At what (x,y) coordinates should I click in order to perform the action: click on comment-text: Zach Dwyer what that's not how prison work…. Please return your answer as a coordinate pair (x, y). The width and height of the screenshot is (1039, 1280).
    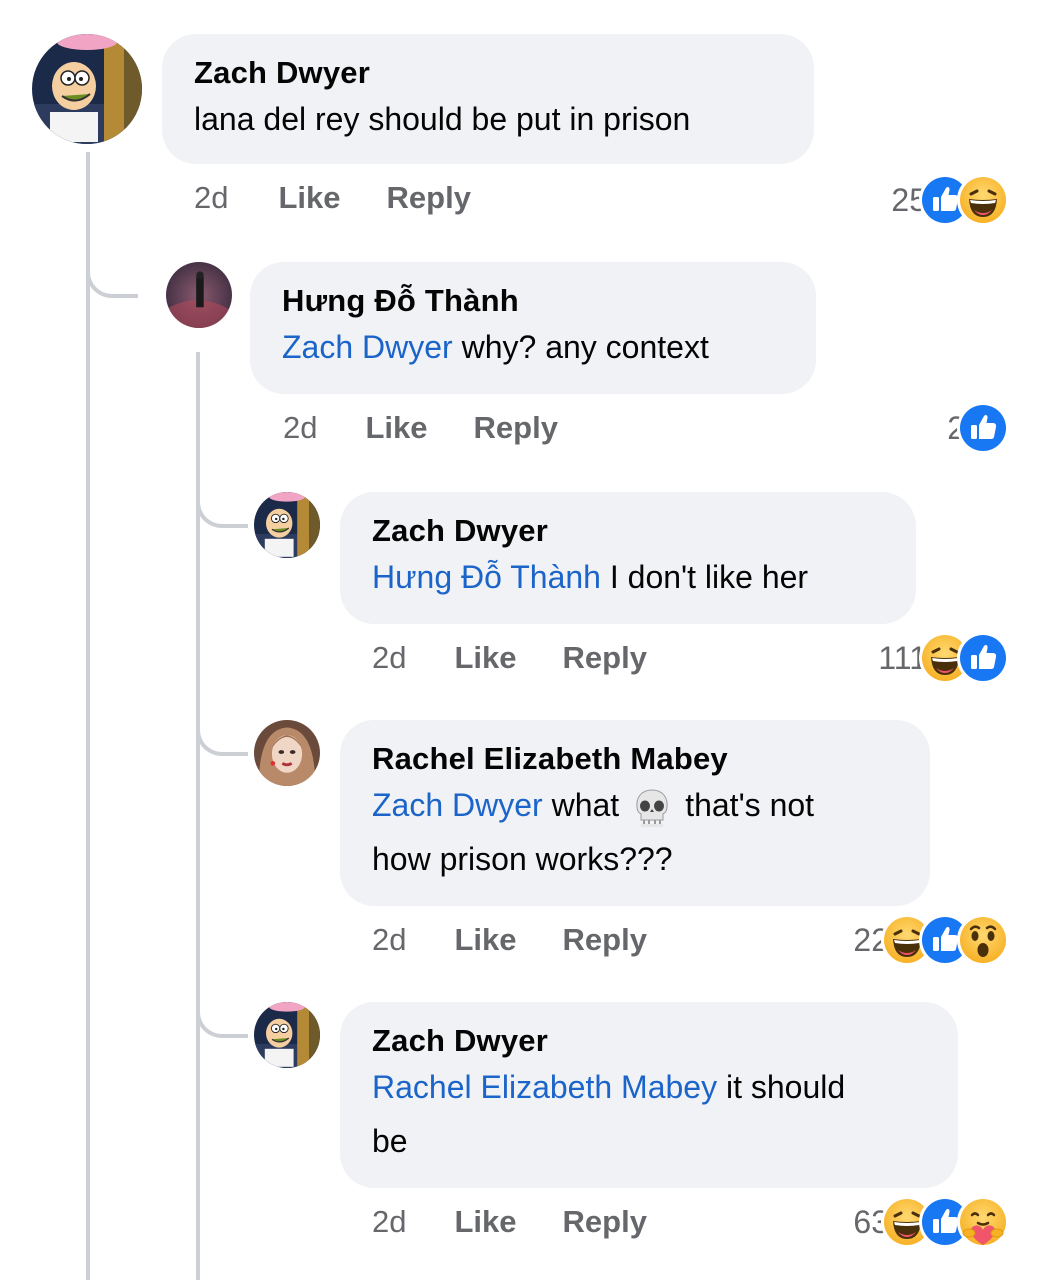
    Looking at the image, I should click on (635, 832).